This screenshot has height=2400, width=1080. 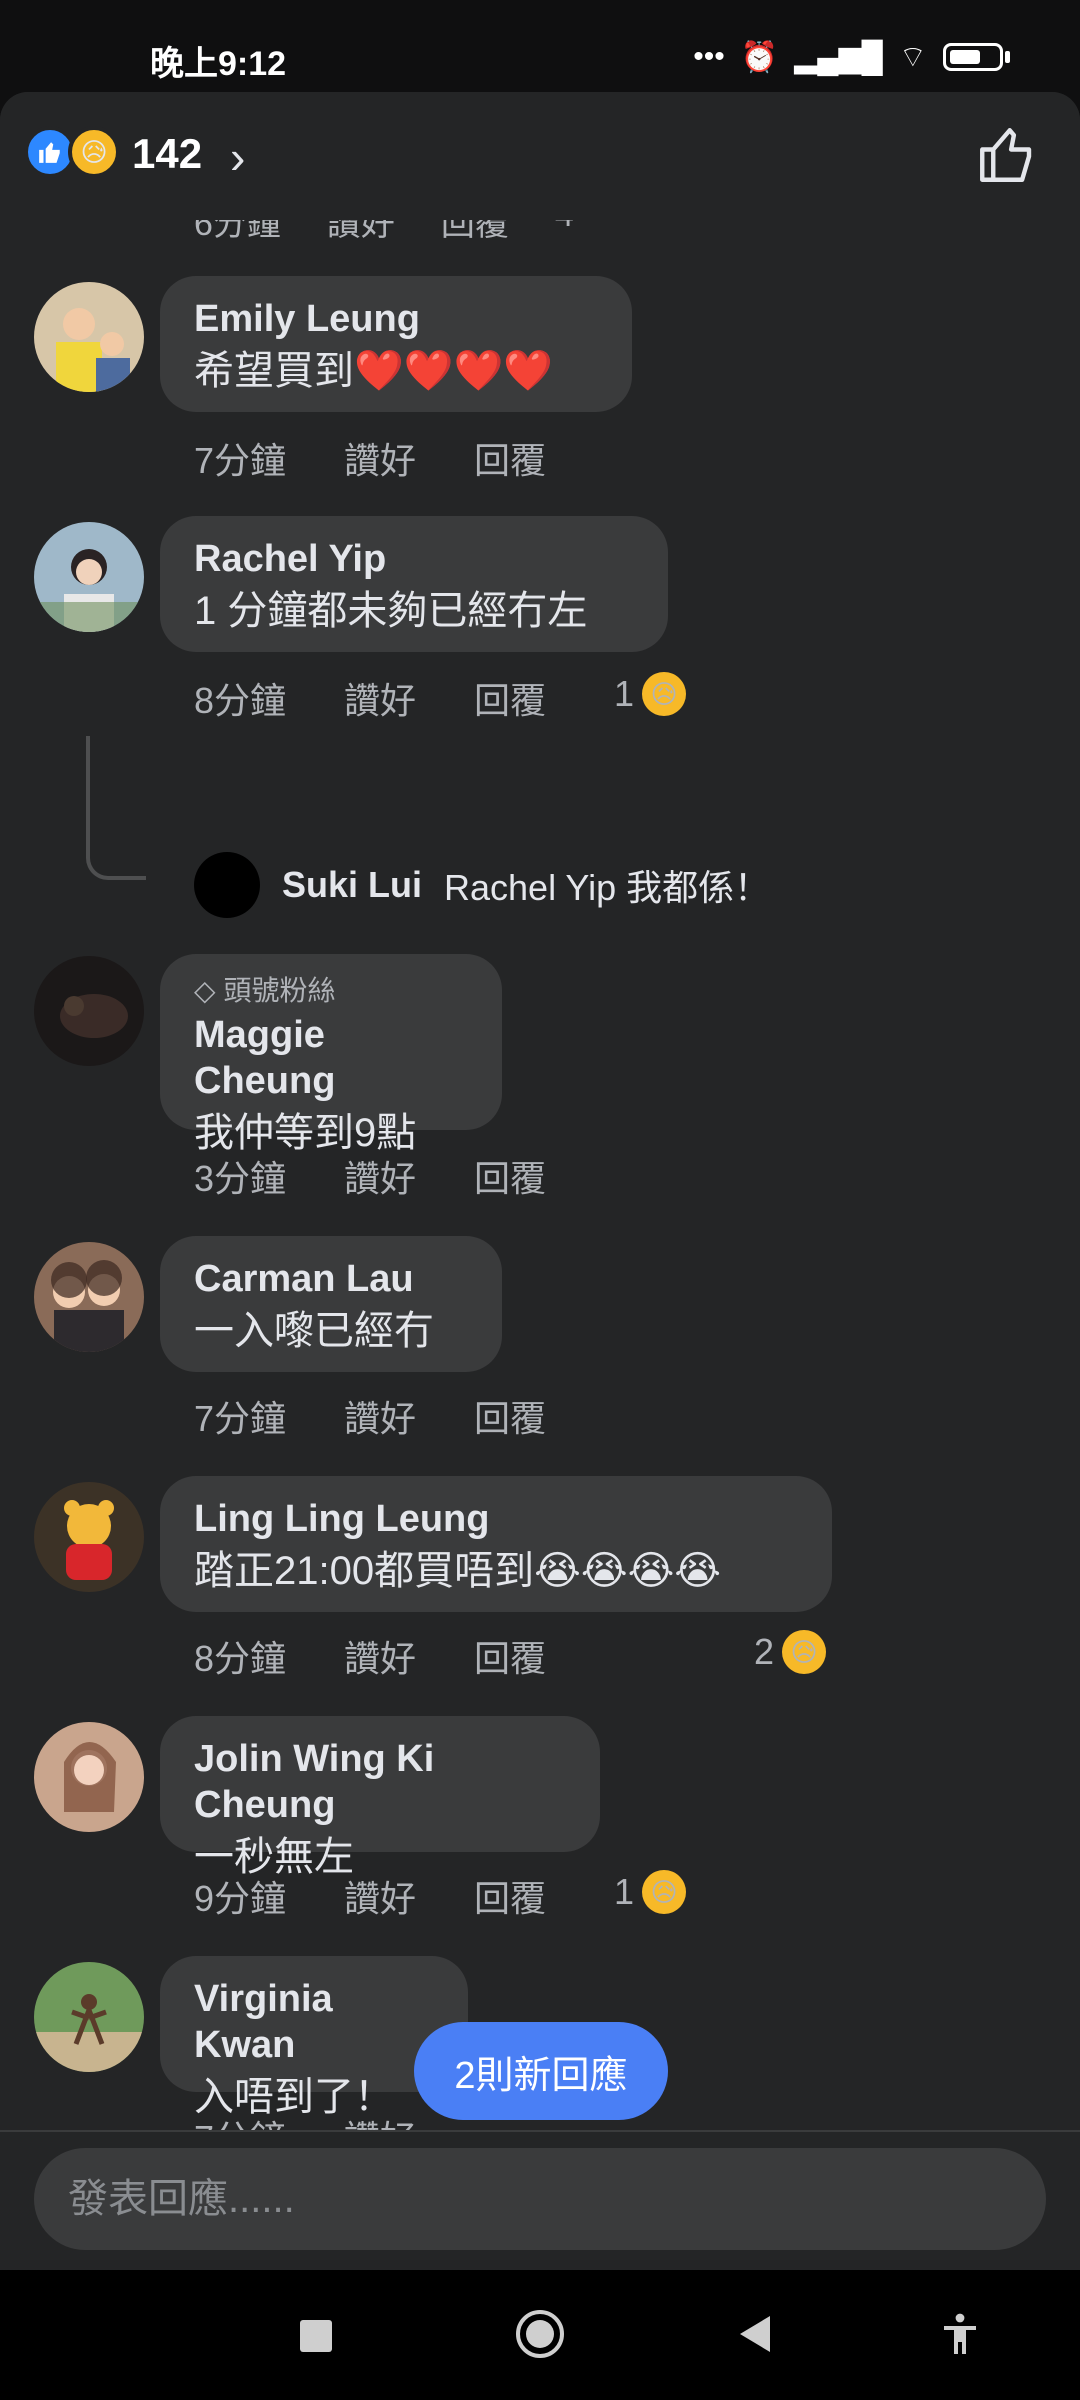 What do you see at coordinates (973, 57) in the screenshot?
I see `battery-icon` at bounding box center [973, 57].